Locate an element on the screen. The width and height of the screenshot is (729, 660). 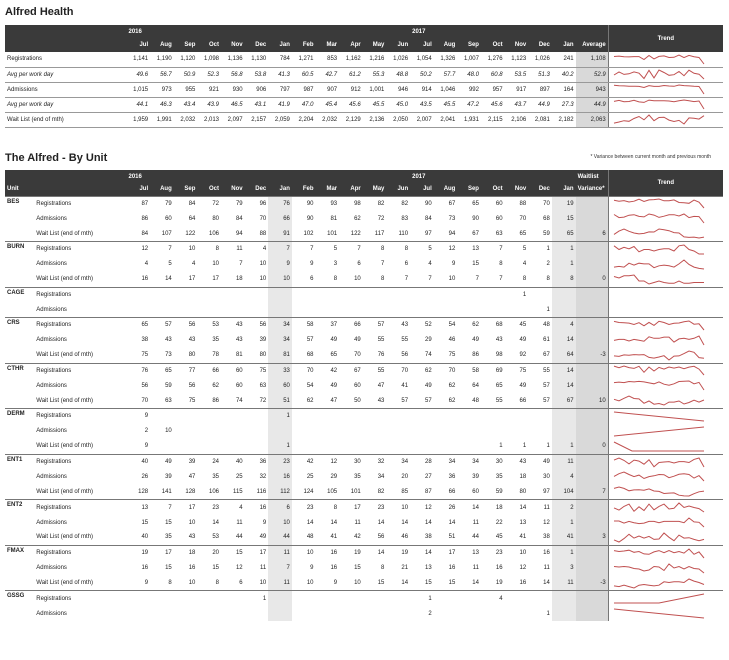
cell-value: 65 is located at coordinates (162, 370).